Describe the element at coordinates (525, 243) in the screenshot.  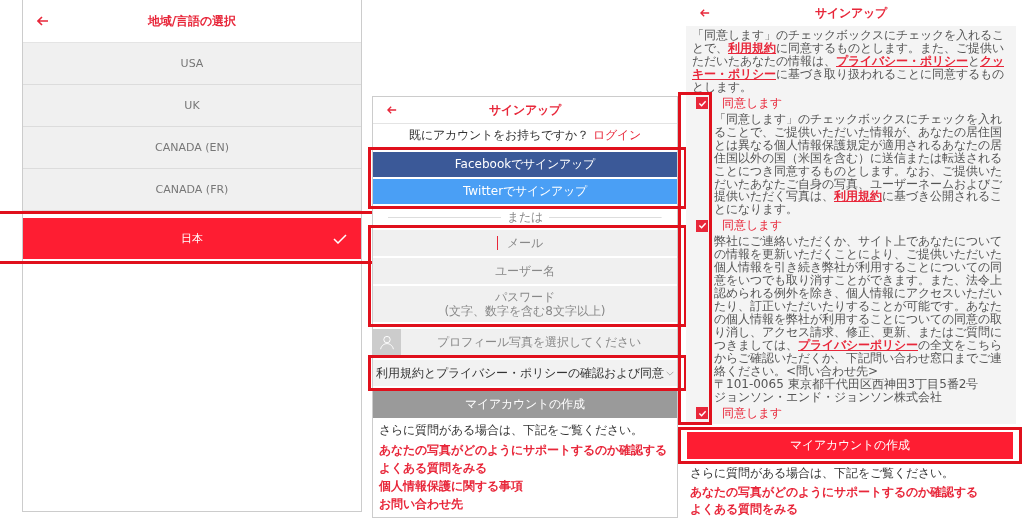
I see `input-field: メール` at that location.